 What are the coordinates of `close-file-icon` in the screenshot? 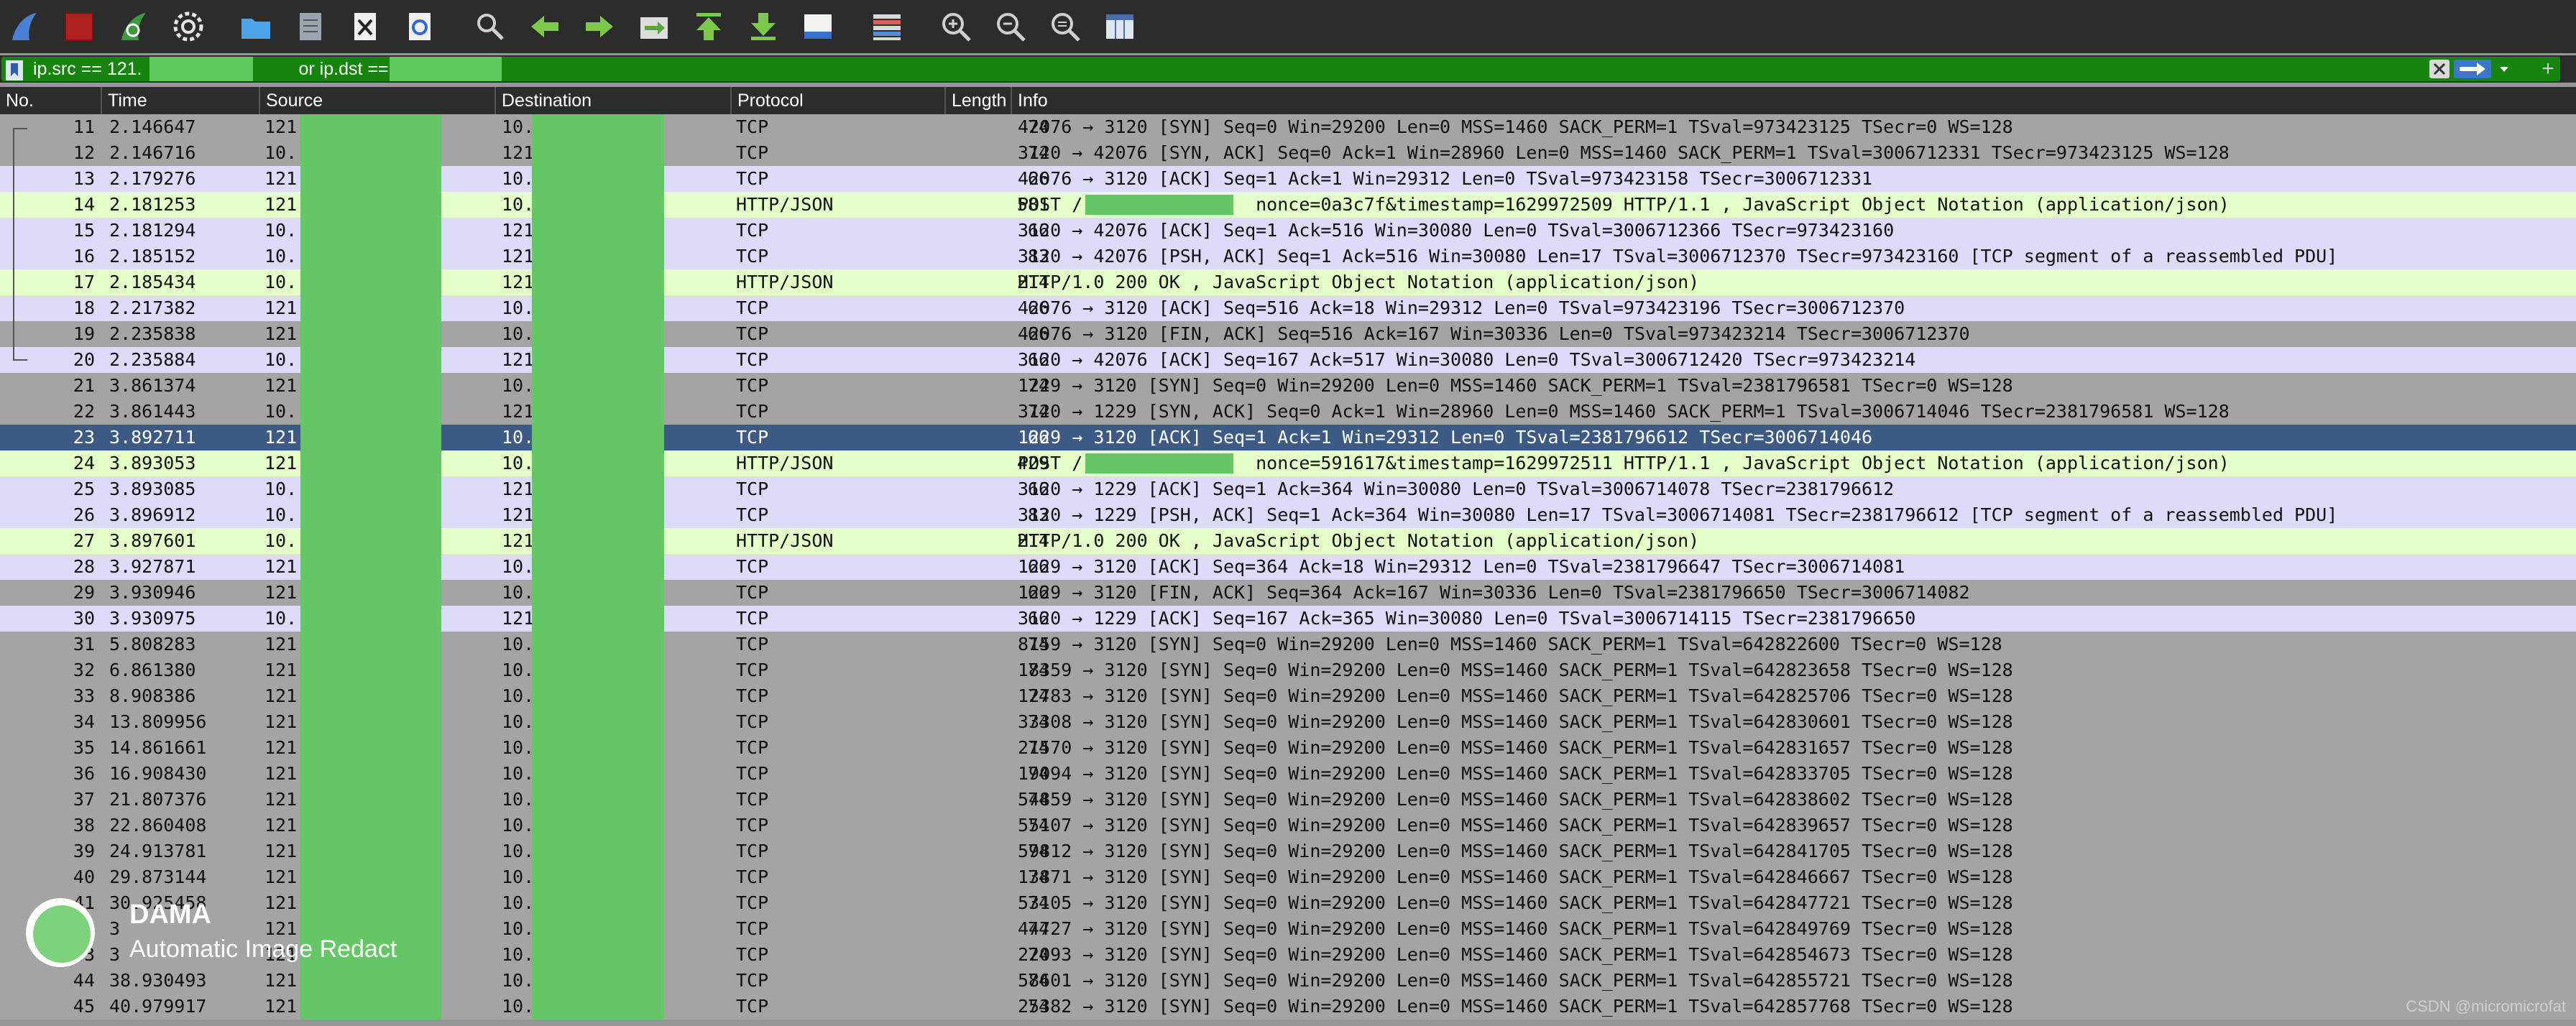 It's located at (365, 27).